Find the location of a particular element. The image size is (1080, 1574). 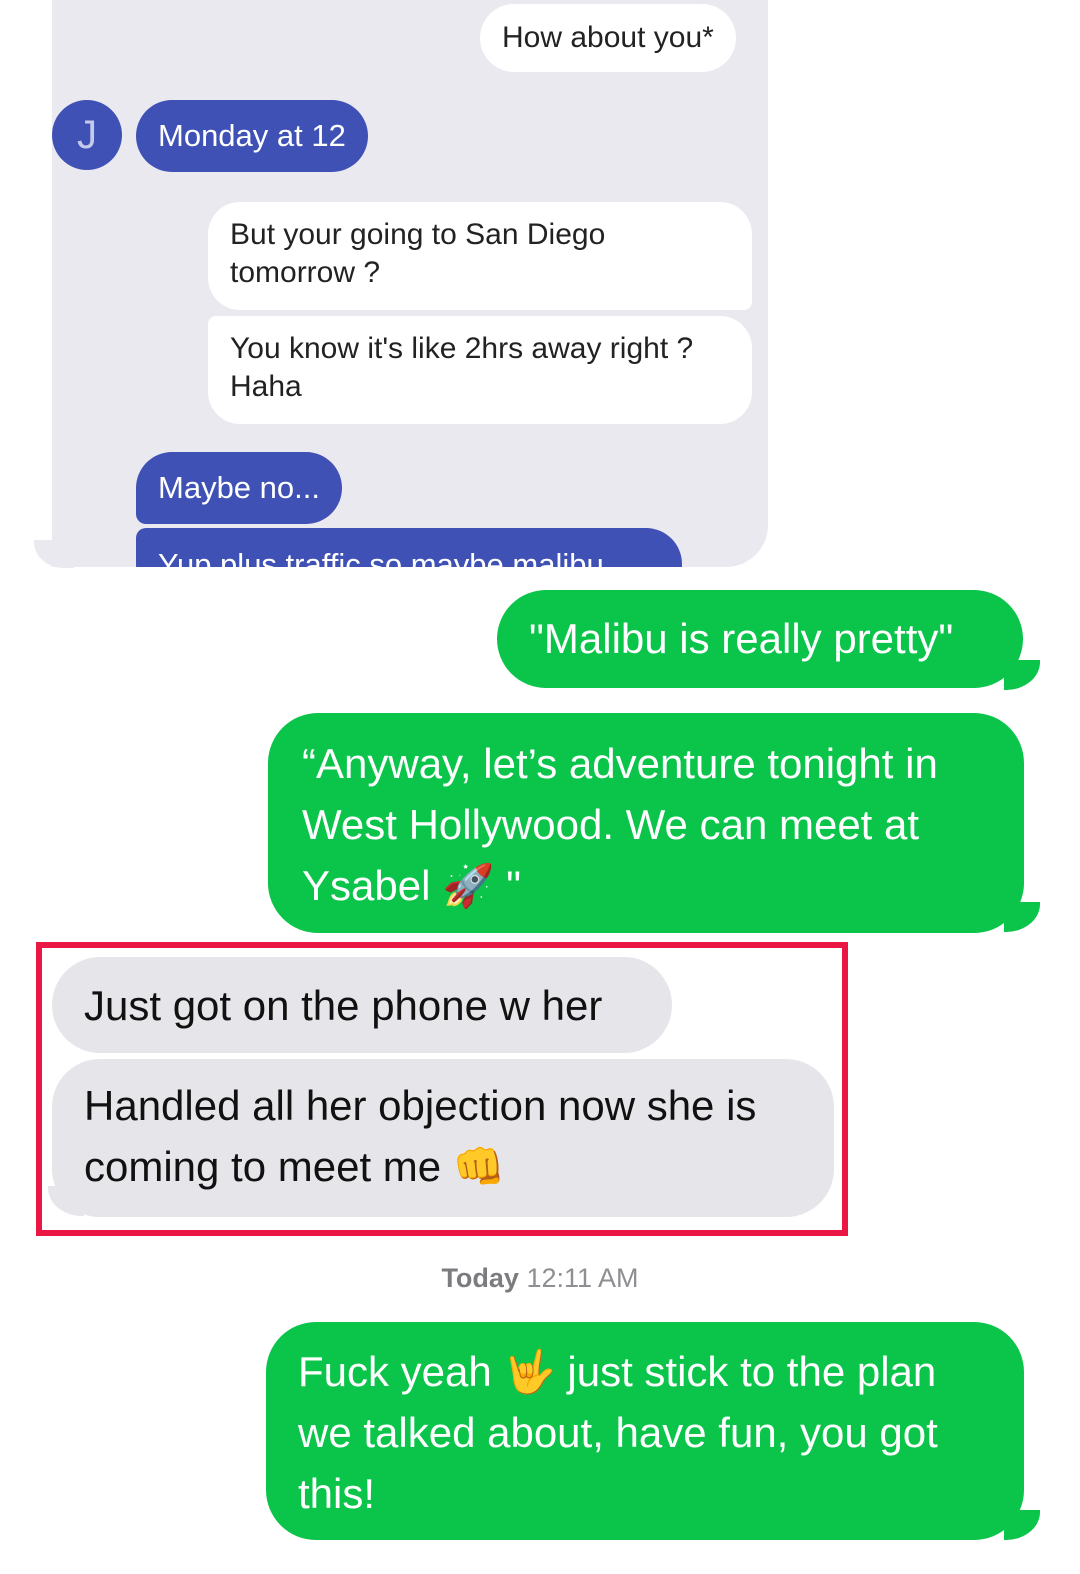

rocket-icon: 🚀 is located at coordinates (468, 885).